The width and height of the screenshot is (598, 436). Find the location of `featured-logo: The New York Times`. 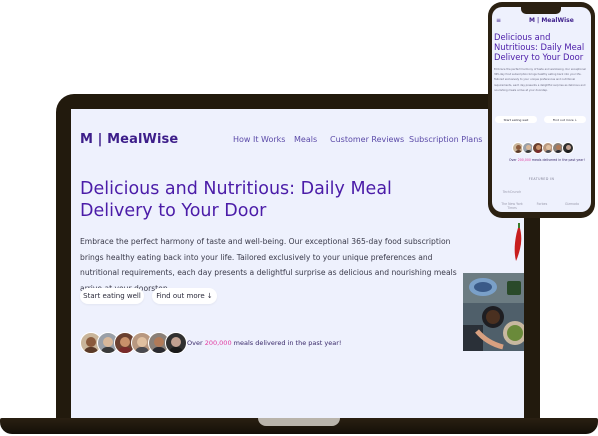

featured-logo: The New York Times is located at coordinates (512, 206).